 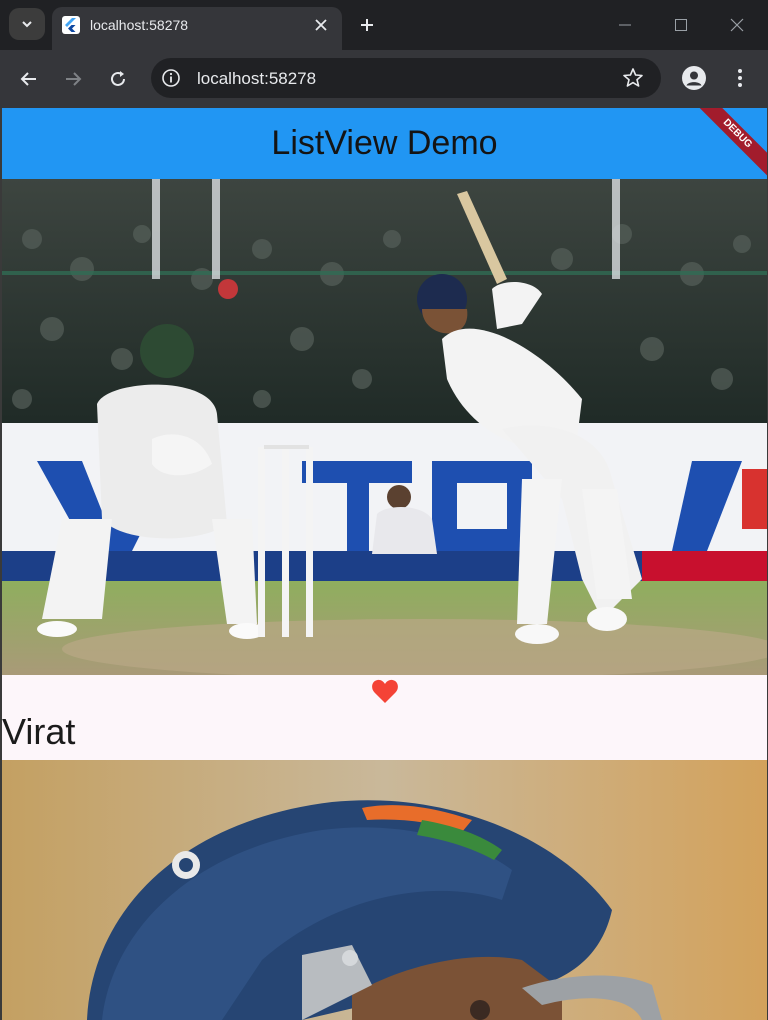 I want to click on reload-button, so click(x=118, y=79).